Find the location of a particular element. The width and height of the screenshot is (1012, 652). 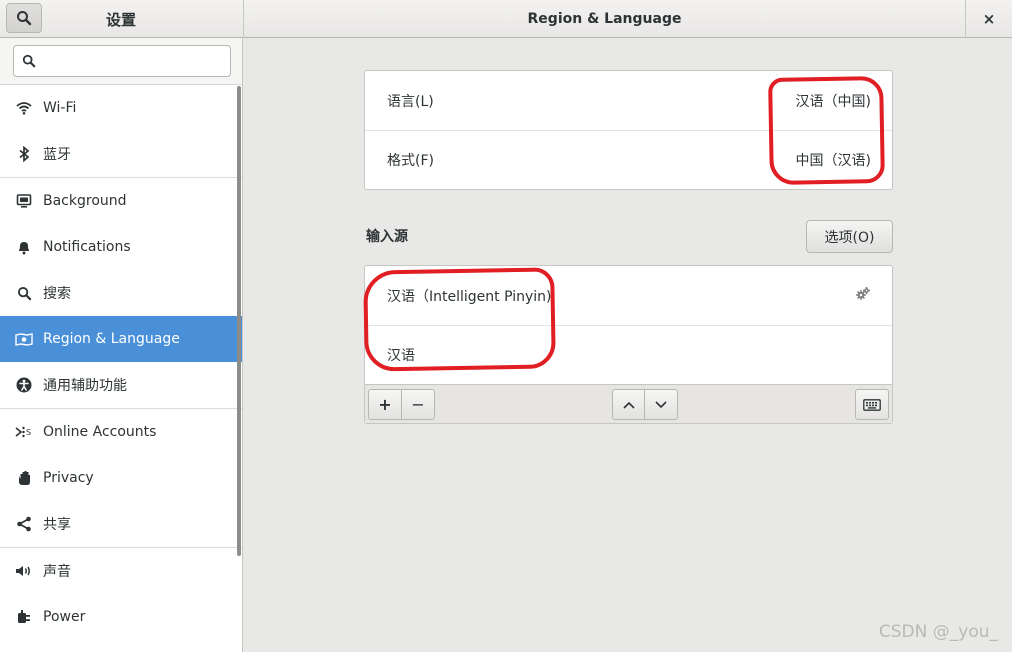

share-icon is located at coordinates (24, 524).